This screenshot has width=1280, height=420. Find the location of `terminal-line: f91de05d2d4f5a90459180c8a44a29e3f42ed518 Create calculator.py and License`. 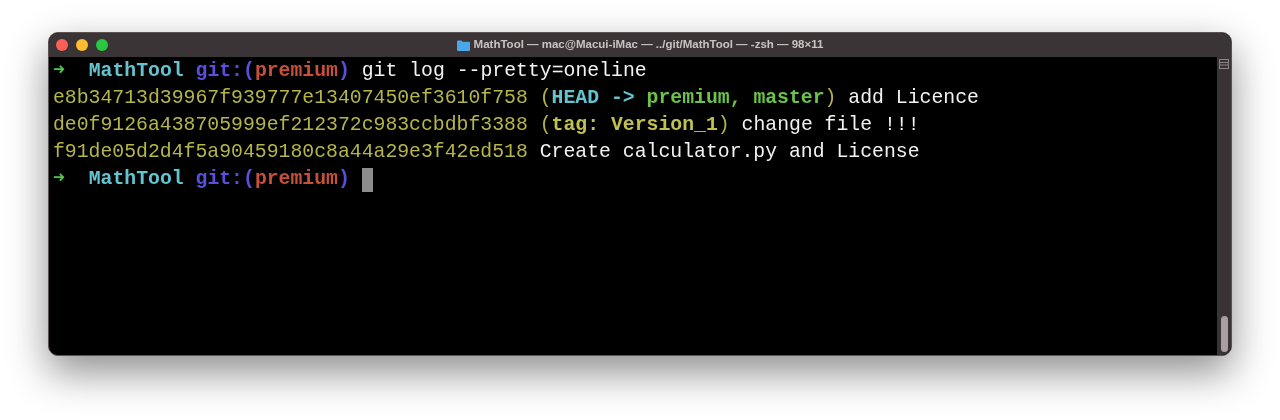

terminal-line: f91de05d2d4f5a90459180c8a44a29e3f42ed518 Create calculator.py and License is located at coordinates (486, 152).